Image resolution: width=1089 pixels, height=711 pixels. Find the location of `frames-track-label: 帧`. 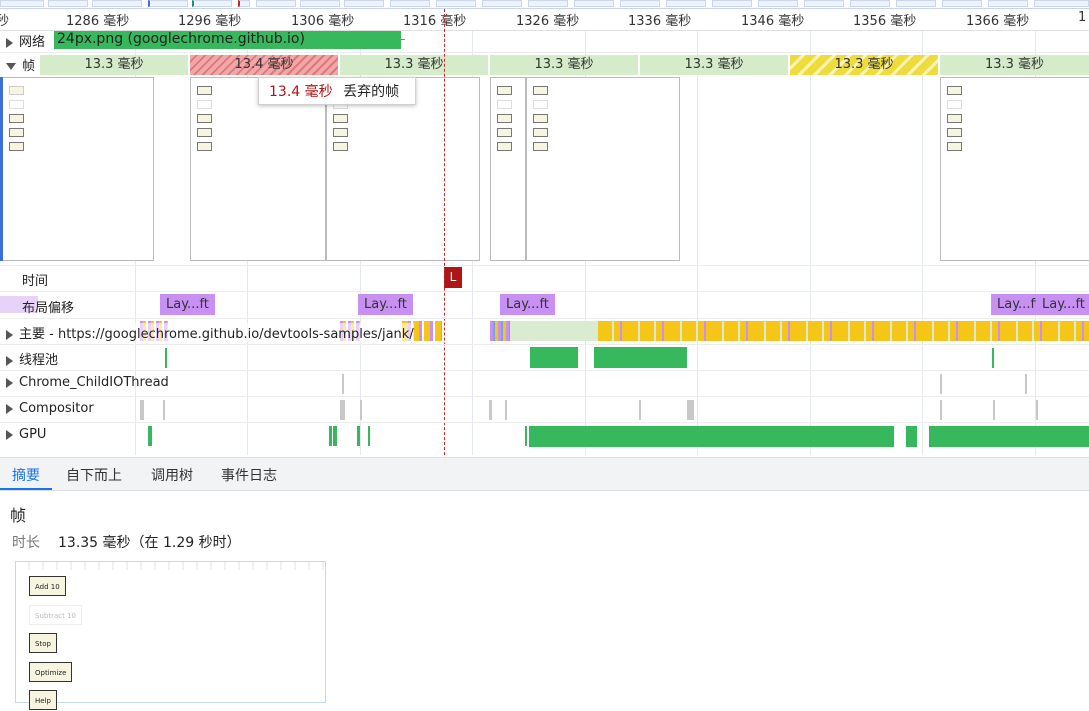

frames-track-label: 帧 is located at coordinates (23, 64).